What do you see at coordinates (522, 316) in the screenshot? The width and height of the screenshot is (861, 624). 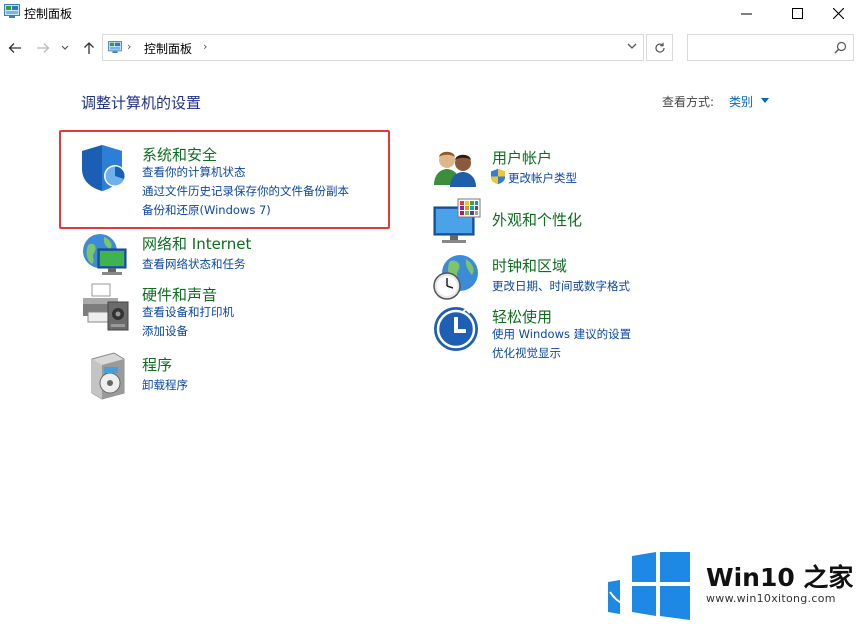 I see `category-ease-of-access: 轻松使用` at bounding box center [522, 316].